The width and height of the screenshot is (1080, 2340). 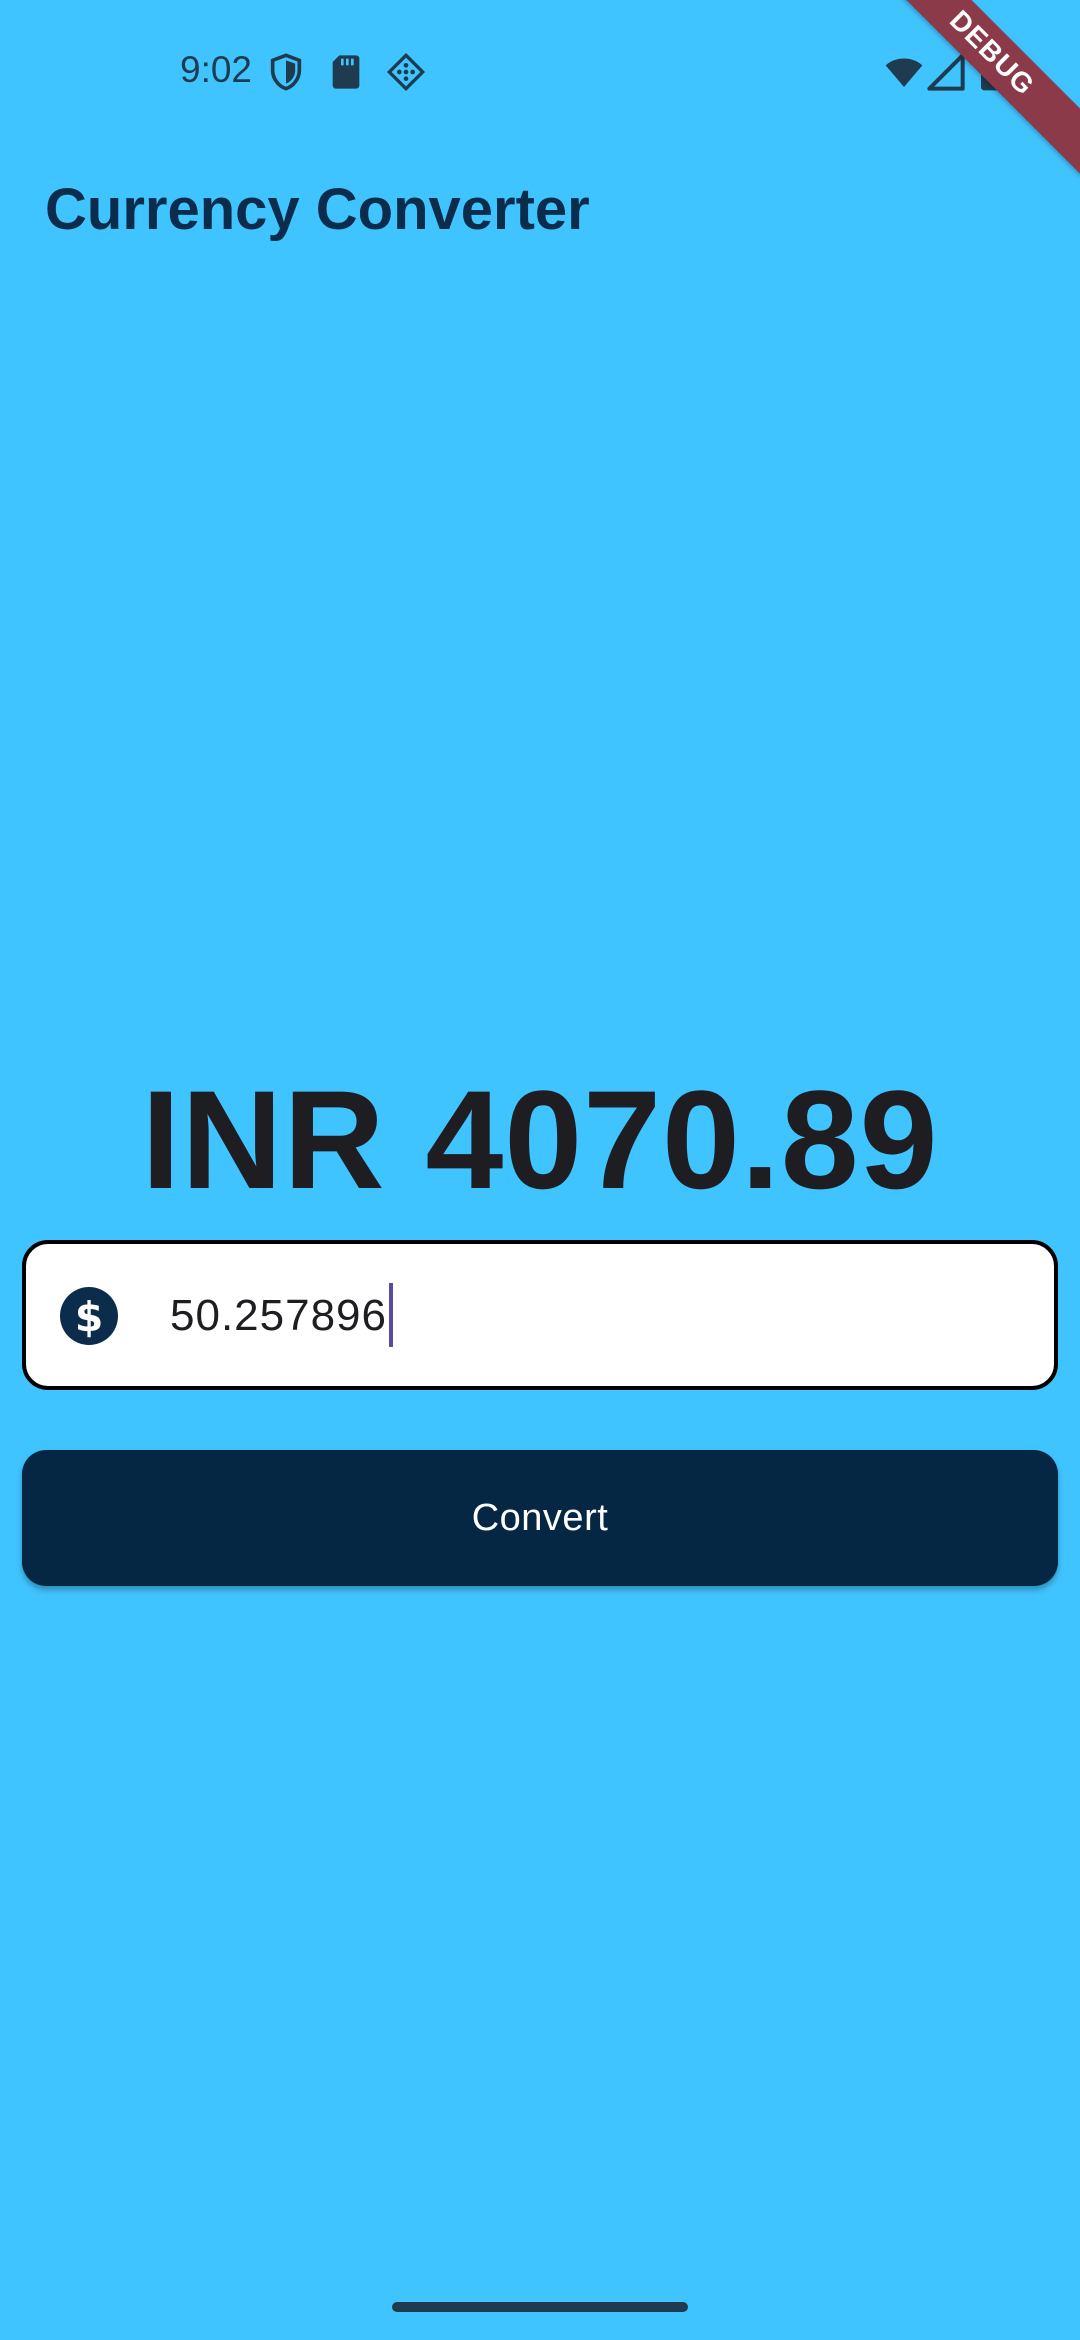 What do you see at coordinates (281, 1317) in the screenshot?
I see `amount-input-value: 50.257896` at bounding box center [281, 1317].